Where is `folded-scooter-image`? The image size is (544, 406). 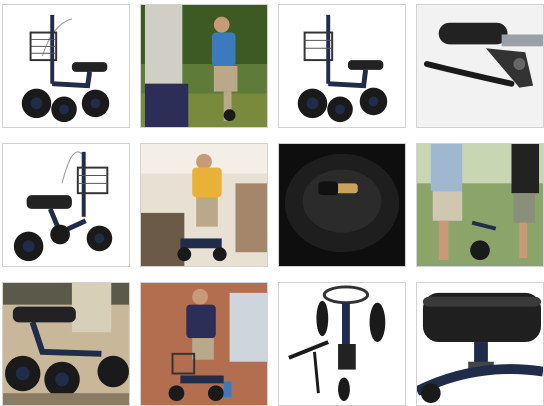
folded-scooter-image is located at coordinates (342, 344).